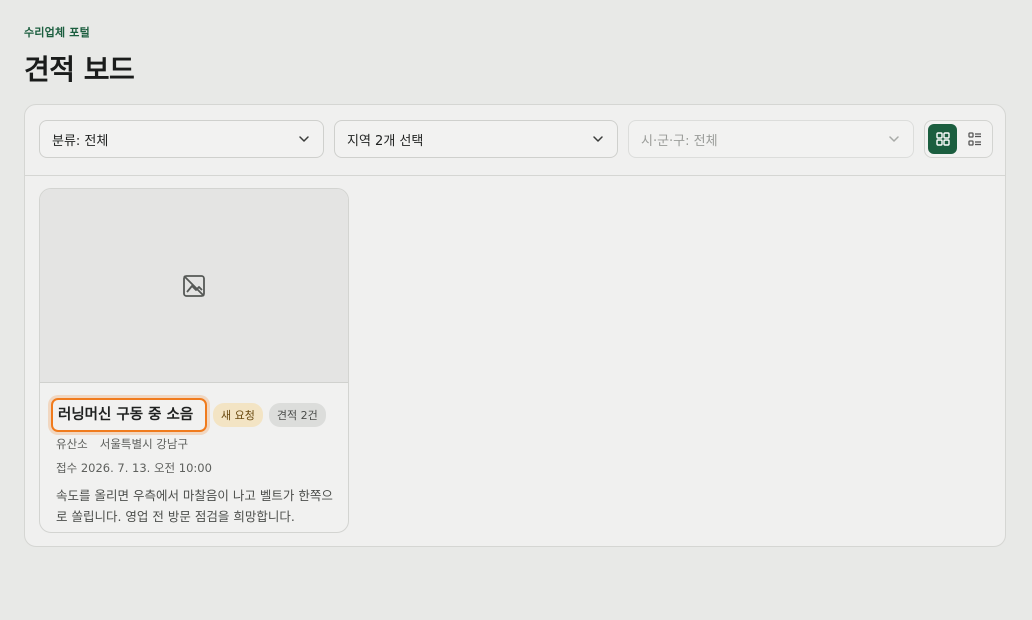  What do you see at coordinates (72, 444) in the screenshot?
I see `customer-name: 유산소` at bounding box center [72, 444].